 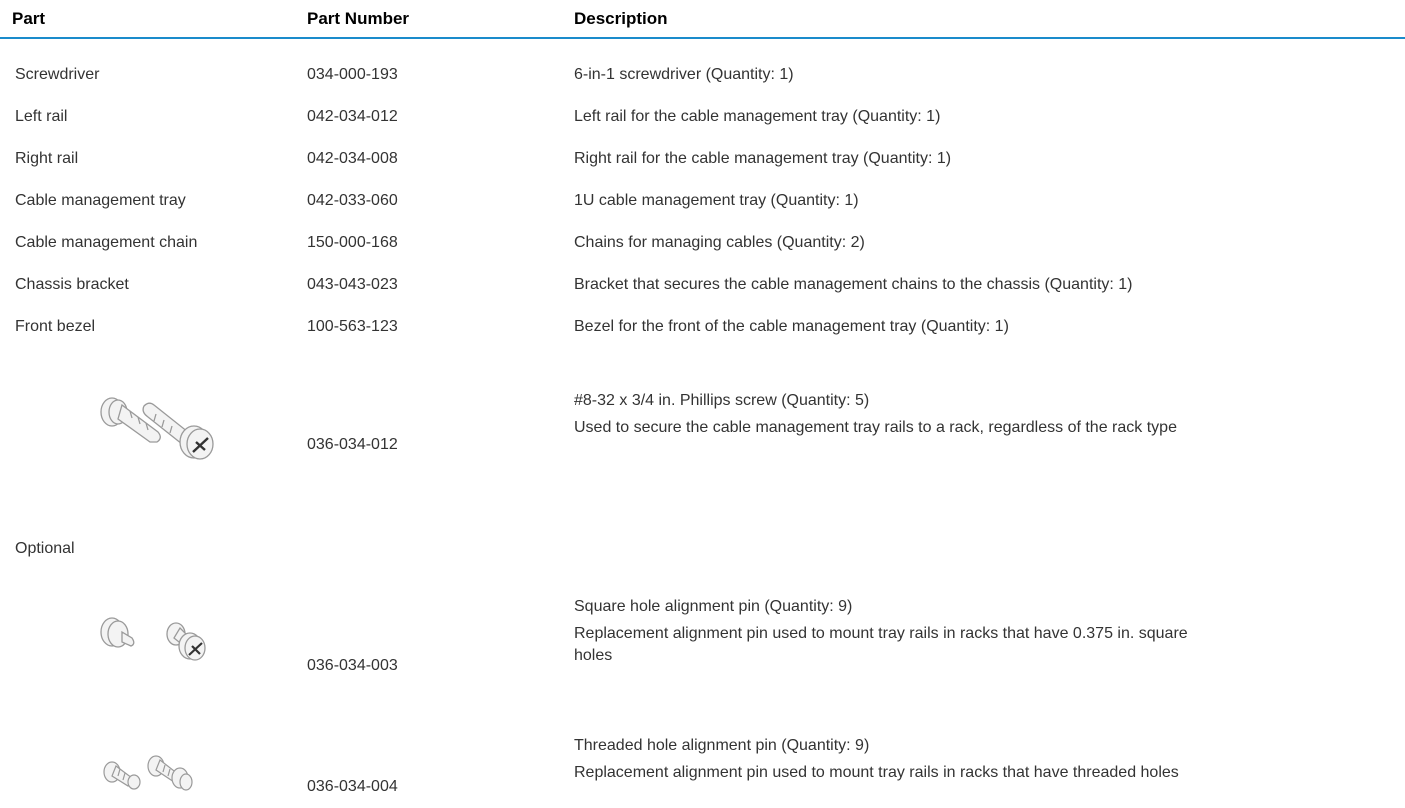 I want to click on header-description: Description, so click(x=621, y=18).